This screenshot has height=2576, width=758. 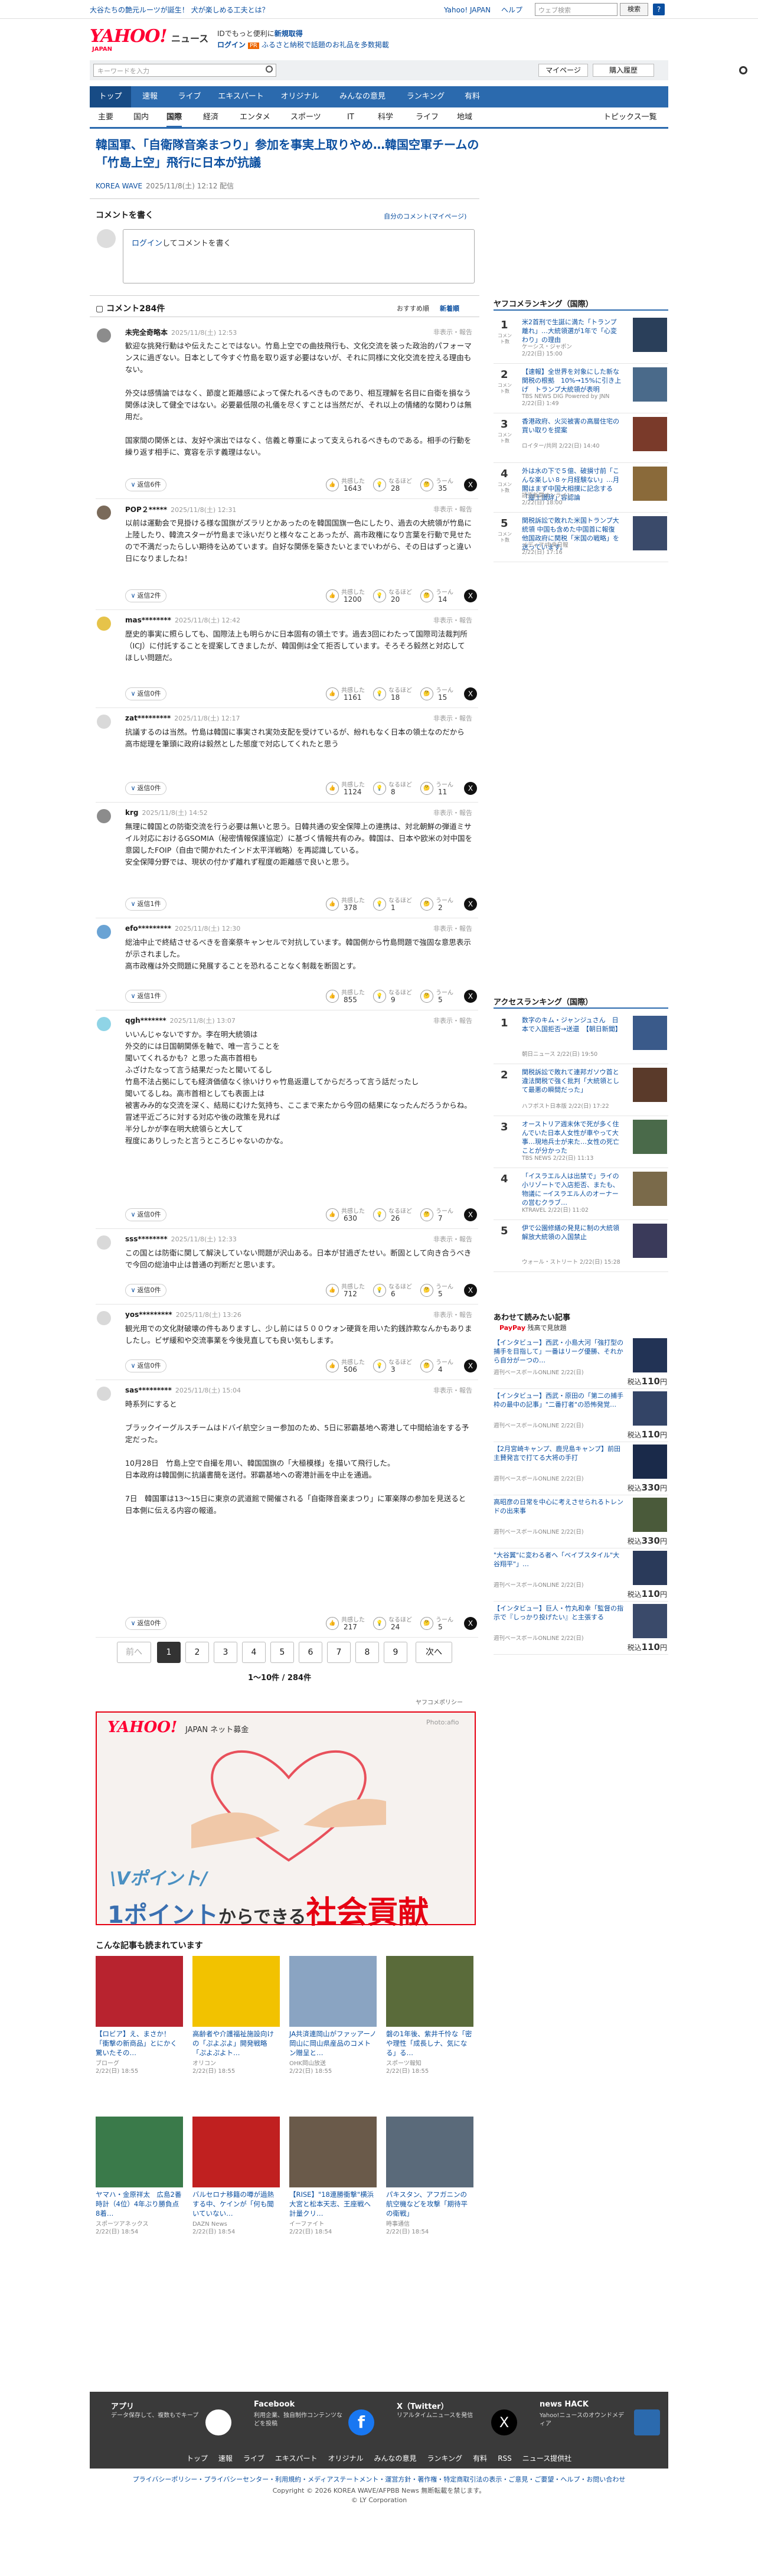 What do you see at coordinates (563, 70) in the screenshot?
I see `mypage-button: マイページ` at bounding box center [563, 70].